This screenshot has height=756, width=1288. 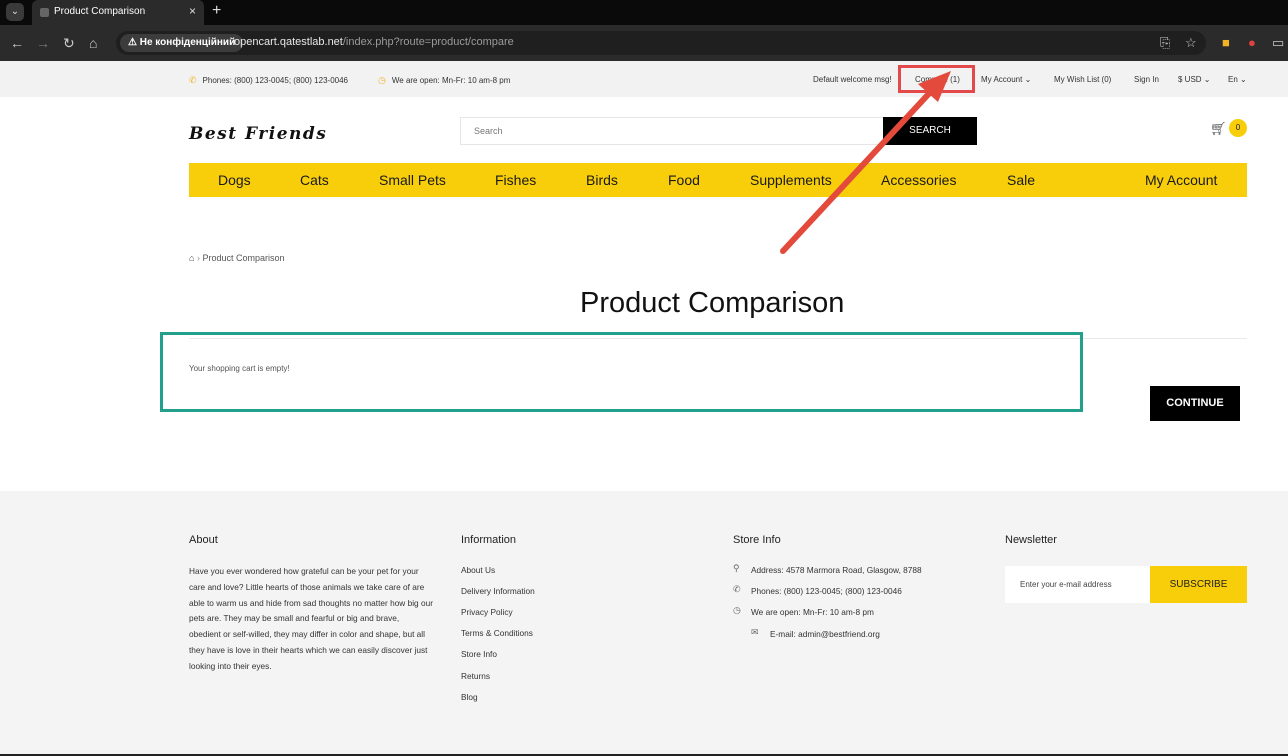 I want to click on top-phones: ✆ Phones: (800) 123-0045; (800) 123-0046, so click(x=268, y=80).